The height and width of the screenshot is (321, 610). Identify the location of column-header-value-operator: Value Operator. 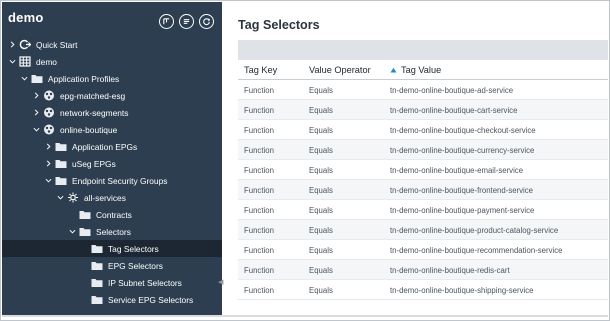
(340, 70).